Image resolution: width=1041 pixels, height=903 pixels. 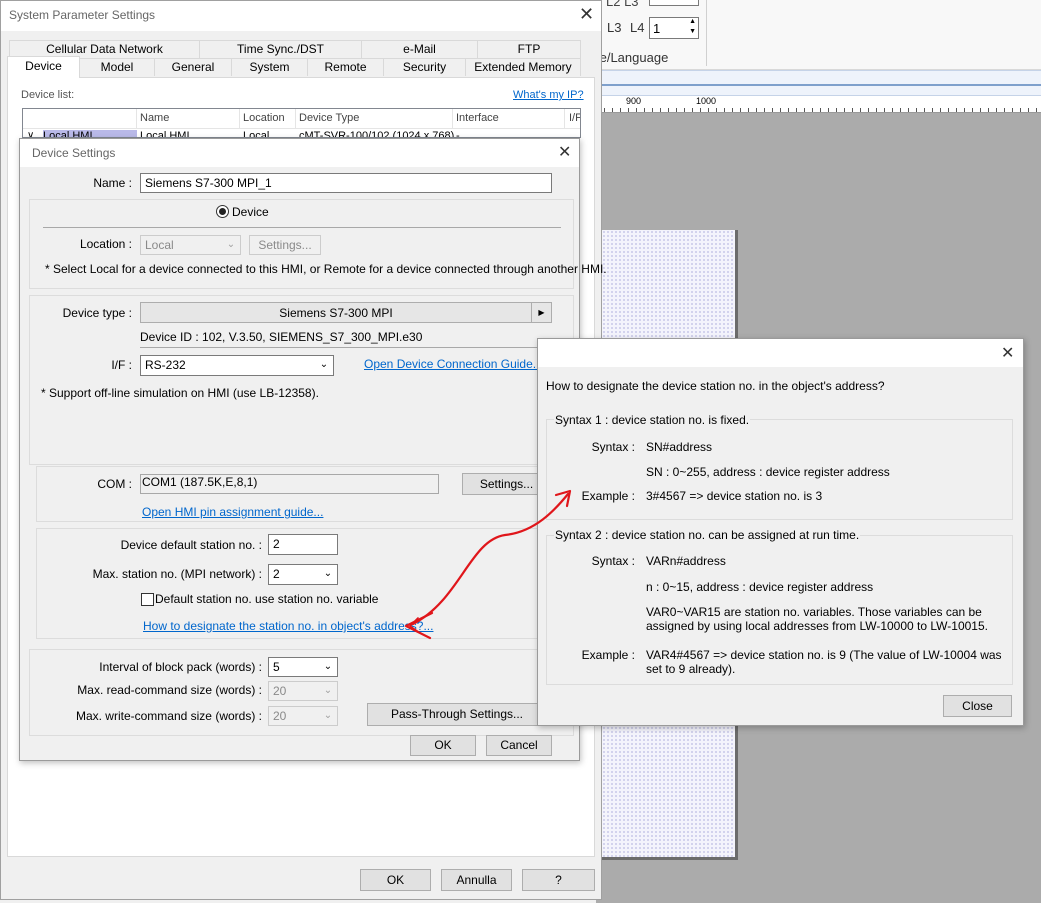 I want to click on annotation-arrow, so click(x=488, y=564).